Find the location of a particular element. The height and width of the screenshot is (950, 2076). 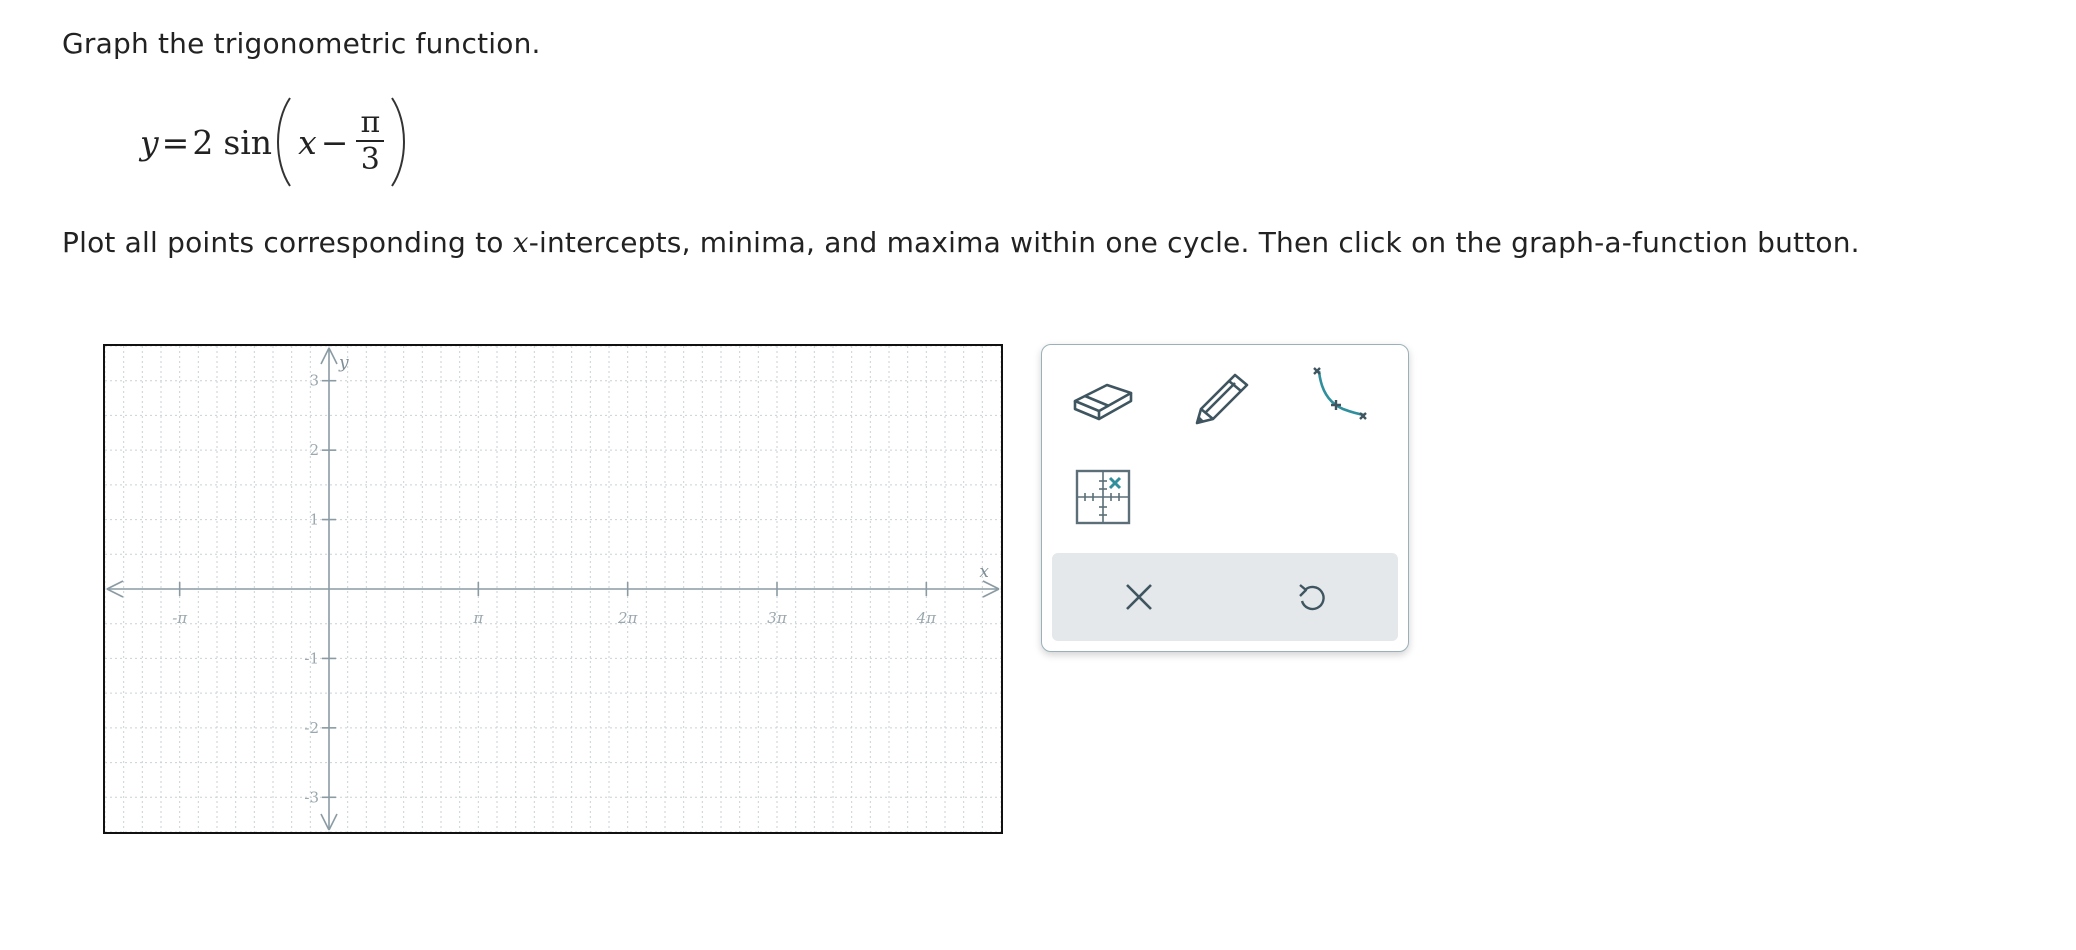

fraction-denominator: 3 is located at coordinates (370, 159).